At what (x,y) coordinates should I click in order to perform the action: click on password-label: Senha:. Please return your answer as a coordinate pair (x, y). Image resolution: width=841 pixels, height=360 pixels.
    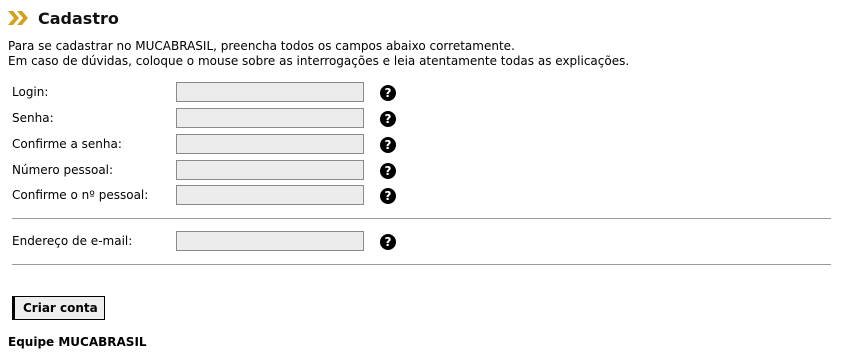
    Looking at the image, I should click on (33, 118).